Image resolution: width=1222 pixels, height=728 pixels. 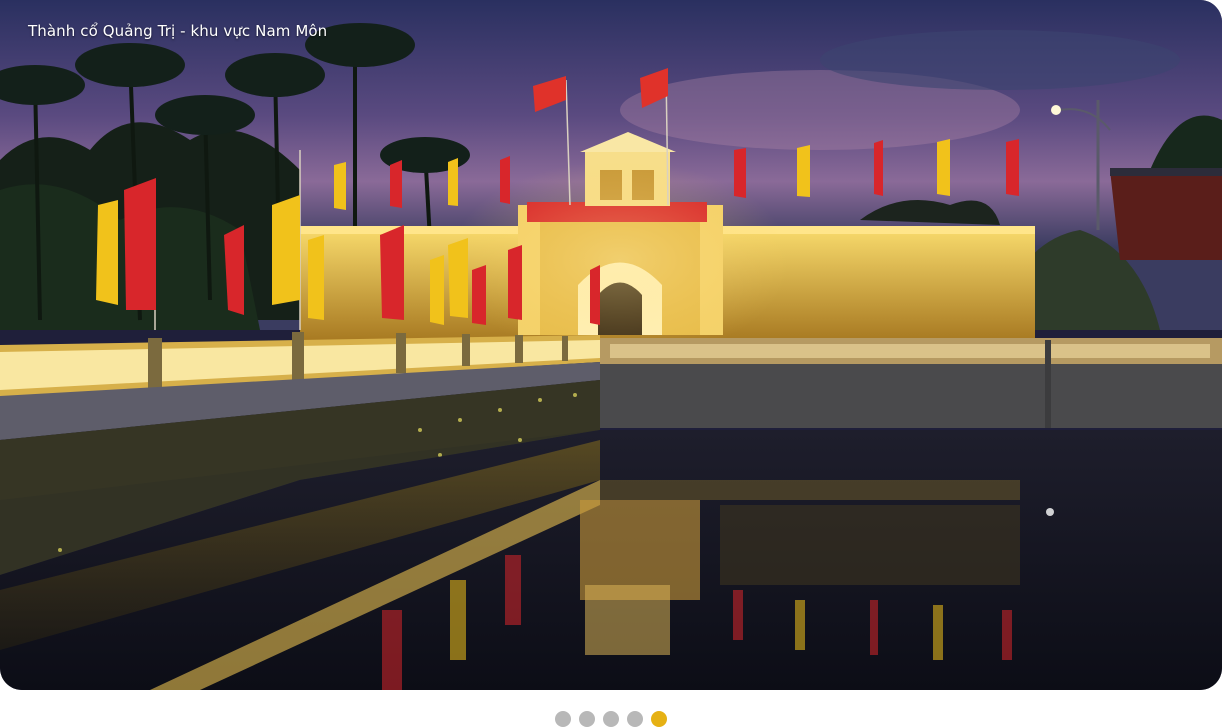 I want to click on slider-pagination, so click(x=611, y=719).